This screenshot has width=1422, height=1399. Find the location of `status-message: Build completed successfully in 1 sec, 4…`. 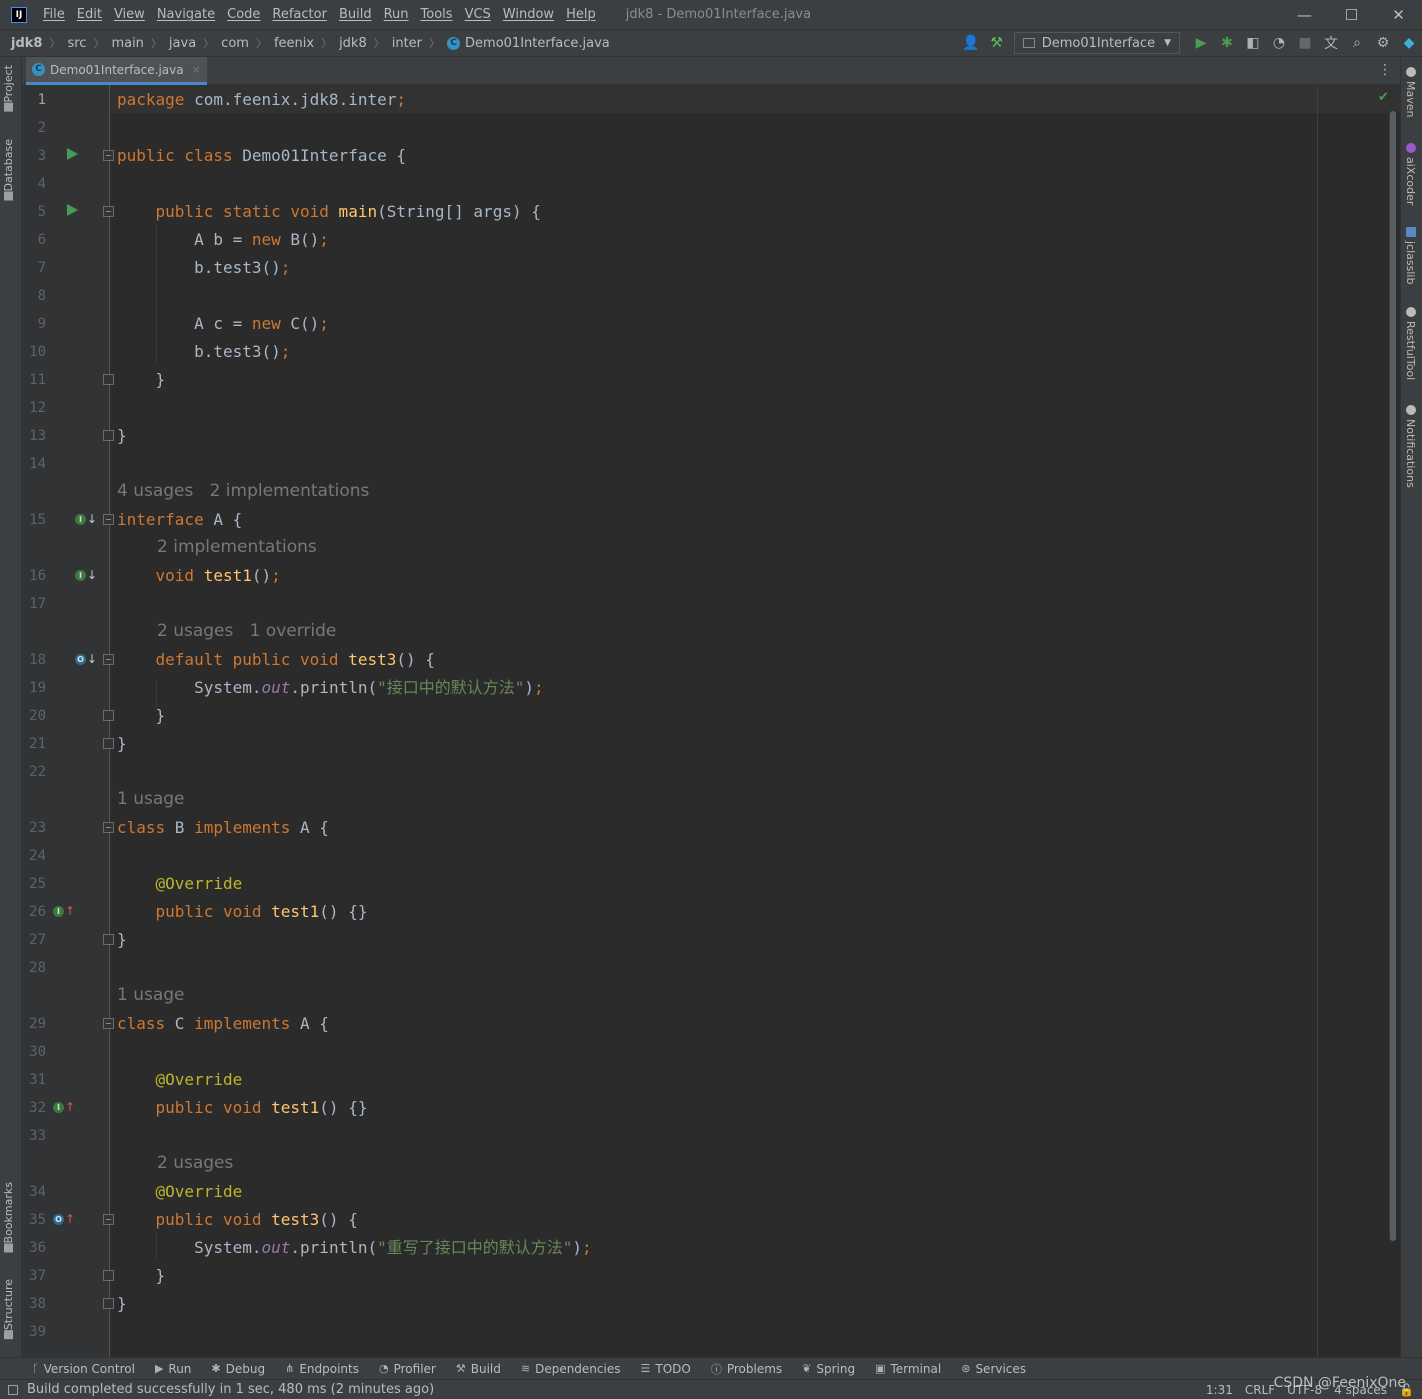

status-message: Build completed successfully in 1 sec, 4… is located at coordinates (230, 1389).